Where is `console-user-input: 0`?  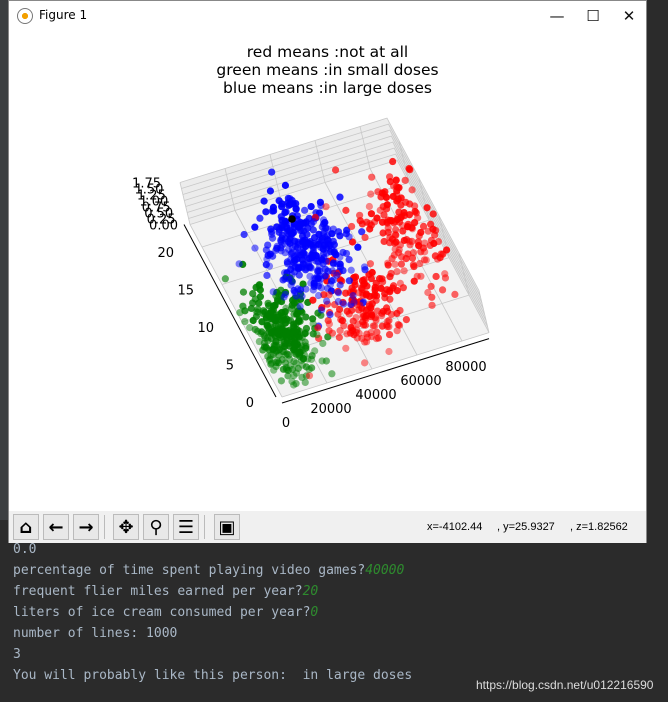
console-user-input: 0 is located at coordinates (314, 612).